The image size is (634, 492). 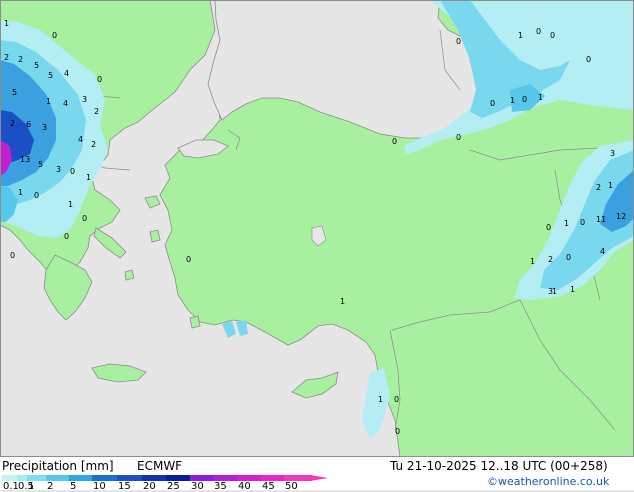 I want to click on precip-value-v52: 4, so click(x=602, y=251).